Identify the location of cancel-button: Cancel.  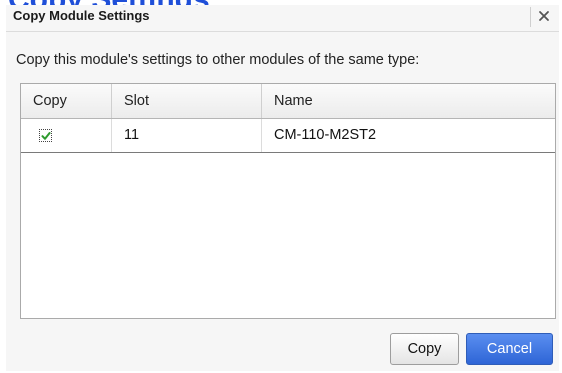
(509, 349).